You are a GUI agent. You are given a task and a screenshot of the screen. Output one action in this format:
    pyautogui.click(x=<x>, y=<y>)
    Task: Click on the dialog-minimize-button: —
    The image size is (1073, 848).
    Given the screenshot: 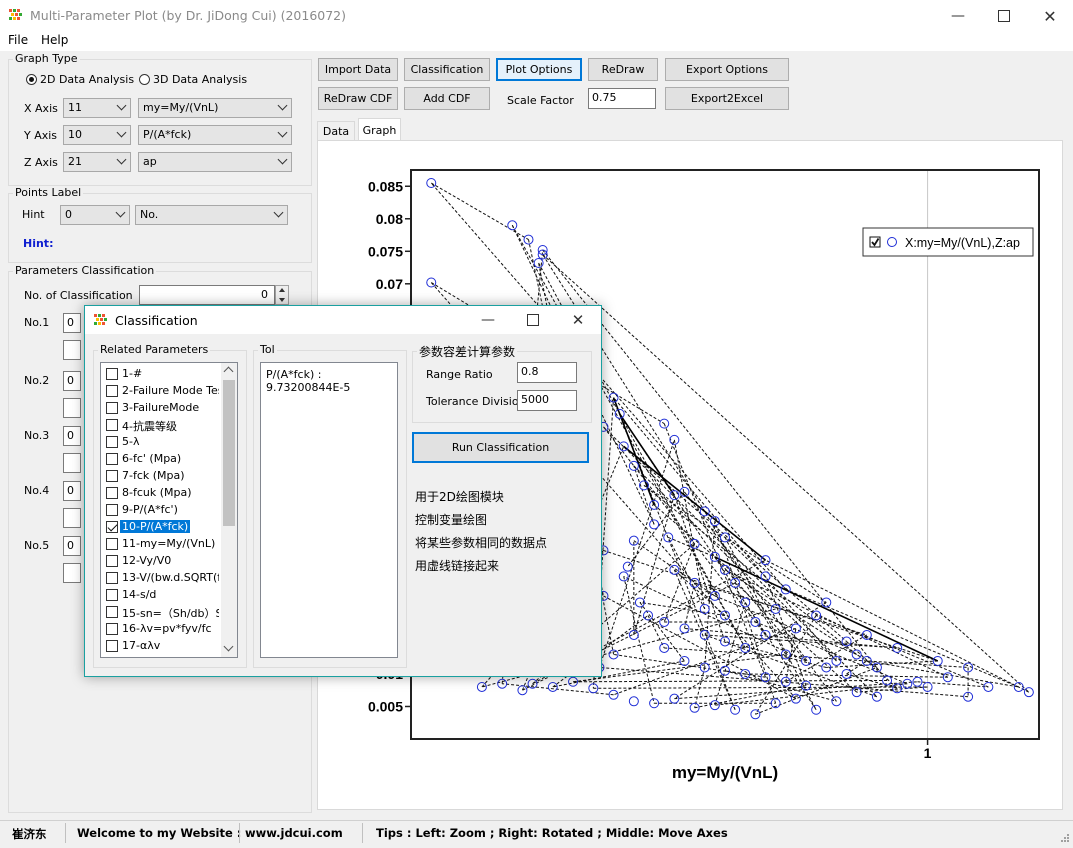 What is the action you would take?
    pyautogui.click(x=488, y=320)
    